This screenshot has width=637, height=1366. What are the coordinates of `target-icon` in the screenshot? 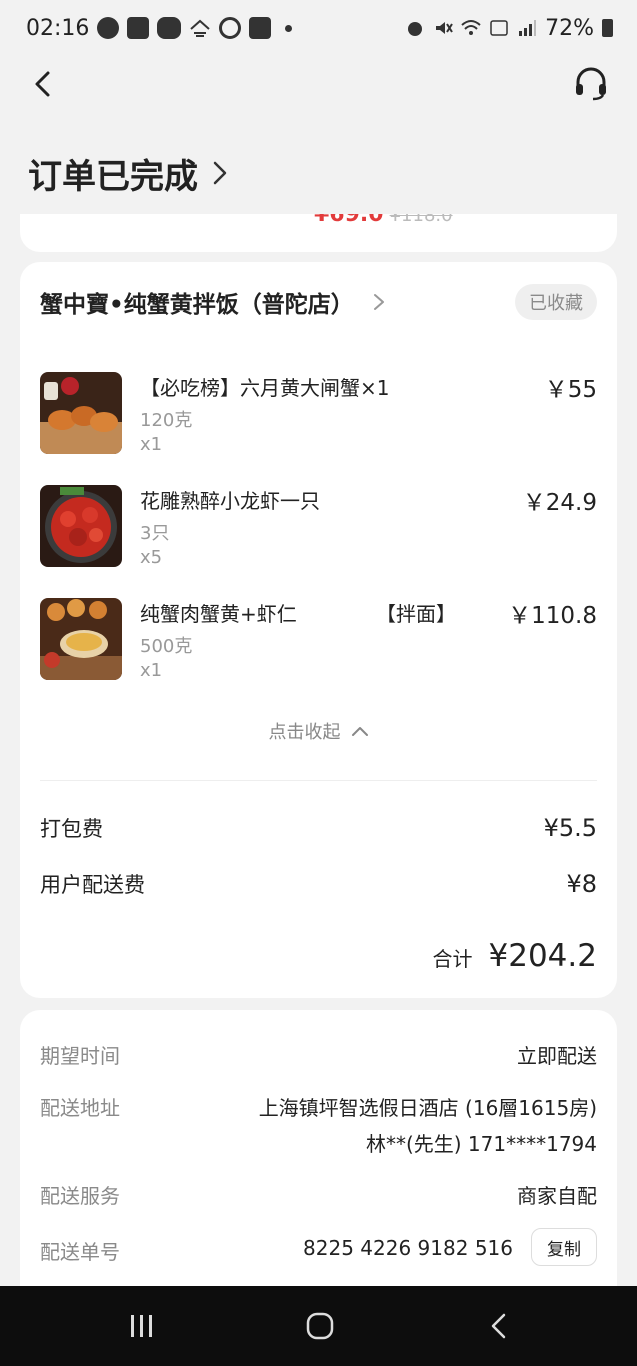 It's located at (230, 28).